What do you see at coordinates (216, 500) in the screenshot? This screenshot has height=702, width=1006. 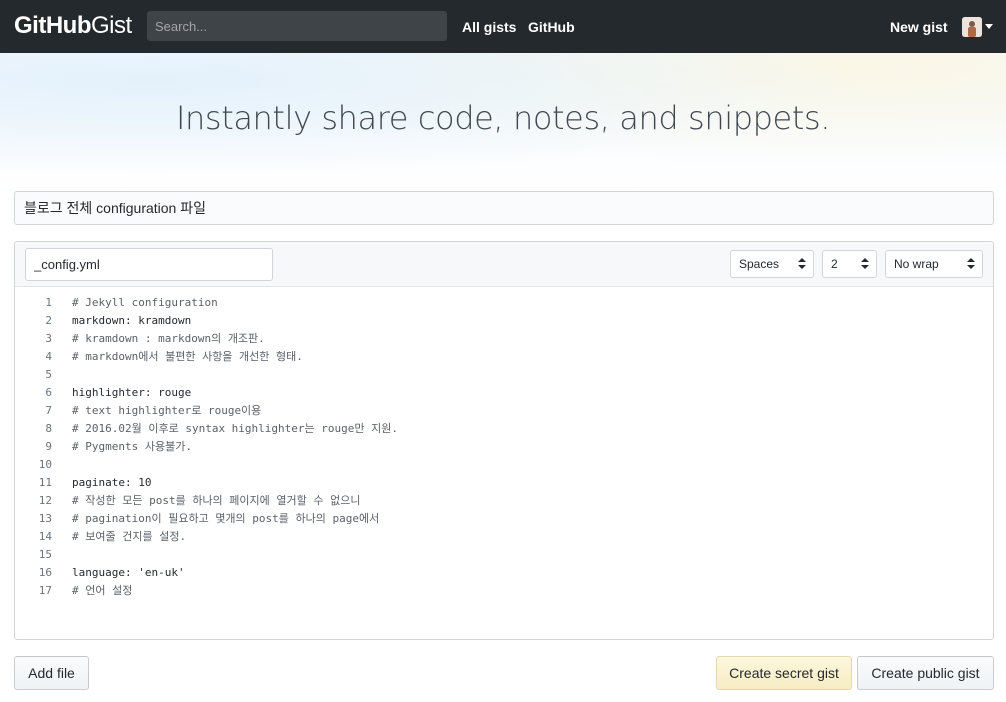 I see `code-text: # 작성한 모든 post를 하나의 페이지에 열거할 수 없으니` at bounding box center [216, 500].